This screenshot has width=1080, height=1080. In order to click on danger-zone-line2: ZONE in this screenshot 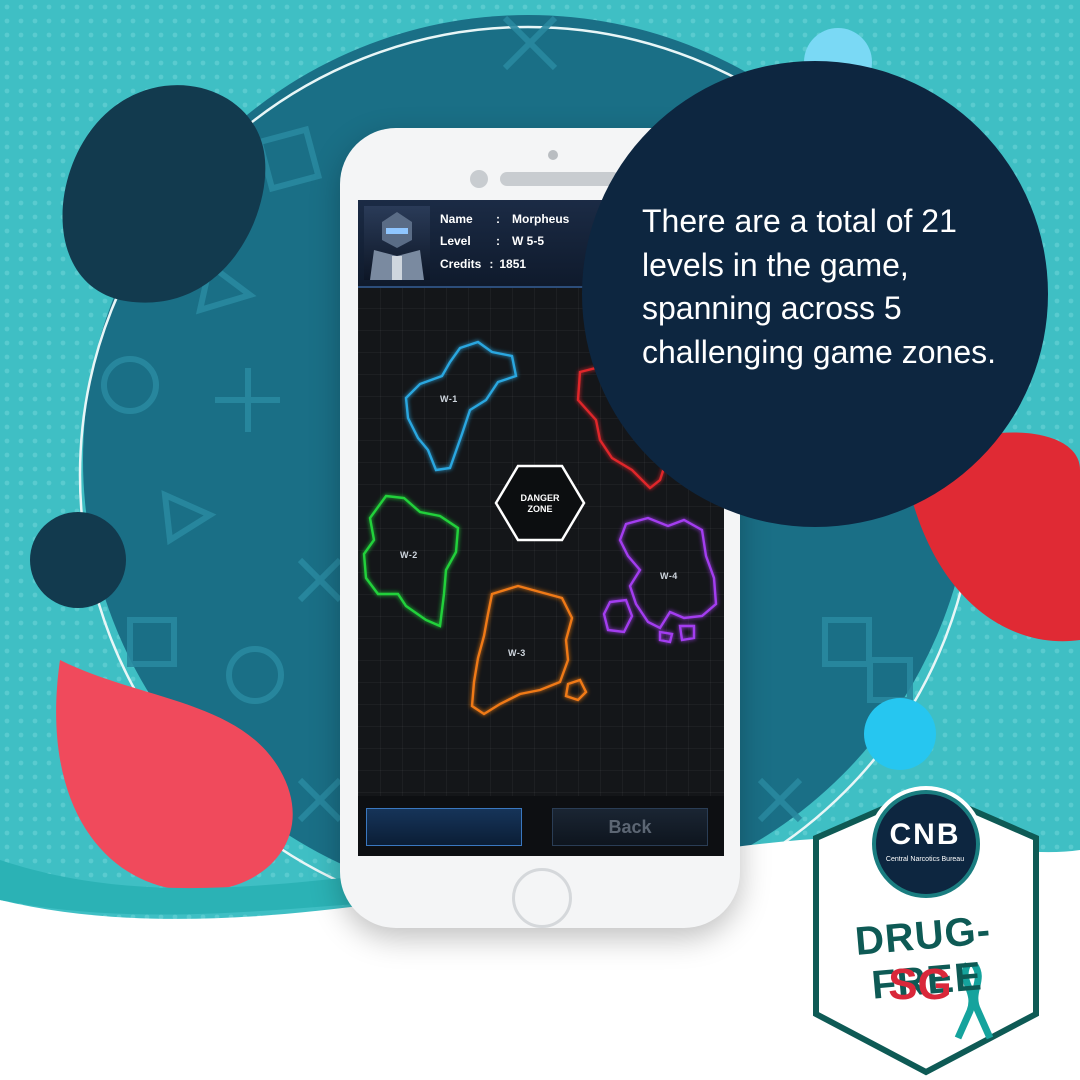, I will do `click(540, 509)`.